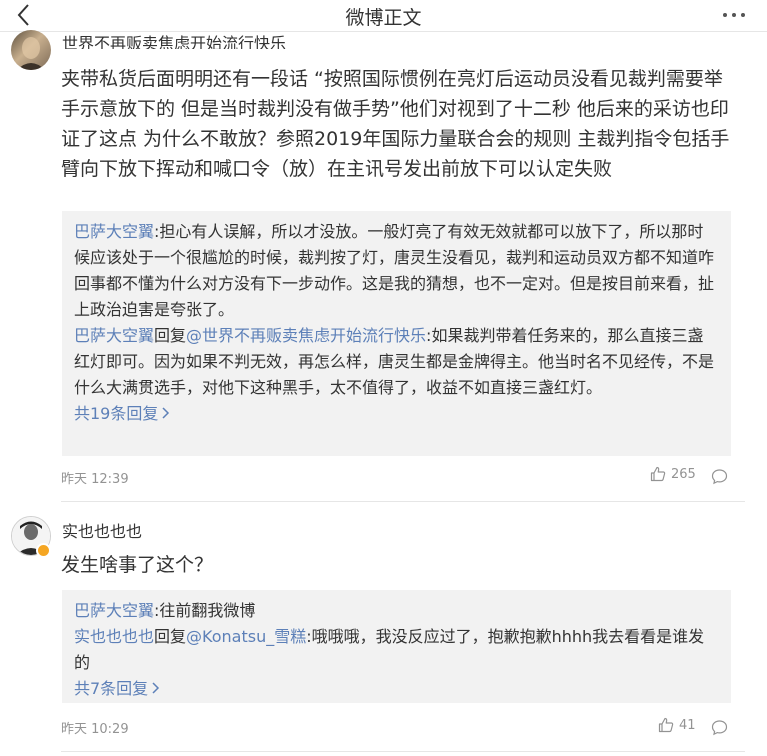 Image resolution: width=767 pixels, height=756 pixels. I want to click on like-button: 41, so click(677, 725).